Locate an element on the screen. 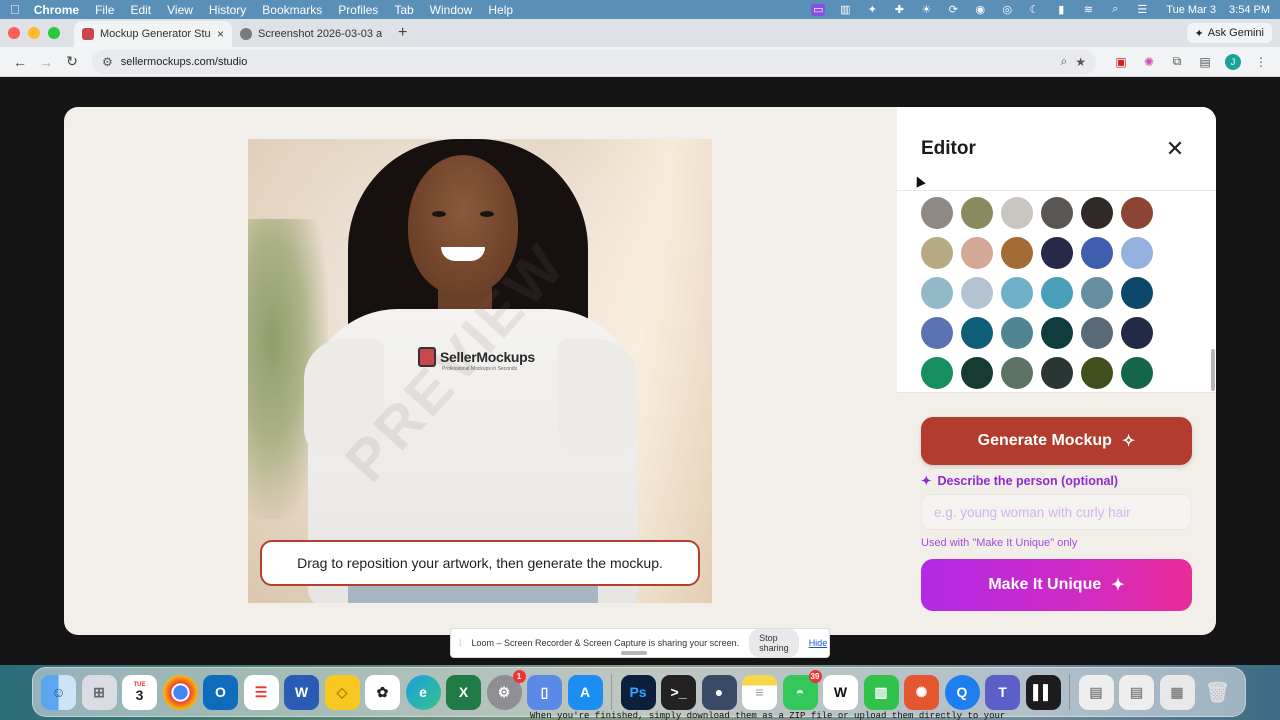  terminal-icon: >_ is located at coordinates (678, 692).